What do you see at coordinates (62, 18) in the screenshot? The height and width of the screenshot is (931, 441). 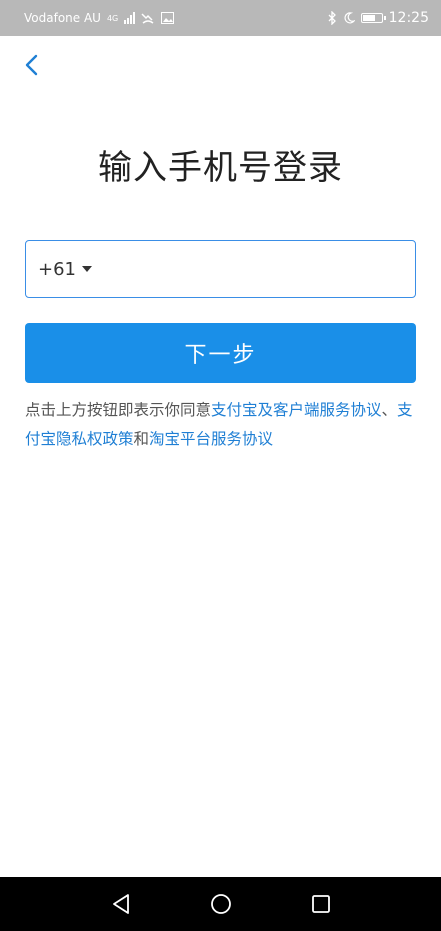 I see `carrier-label: Vodafone AU` at bounding box center [62, 18].